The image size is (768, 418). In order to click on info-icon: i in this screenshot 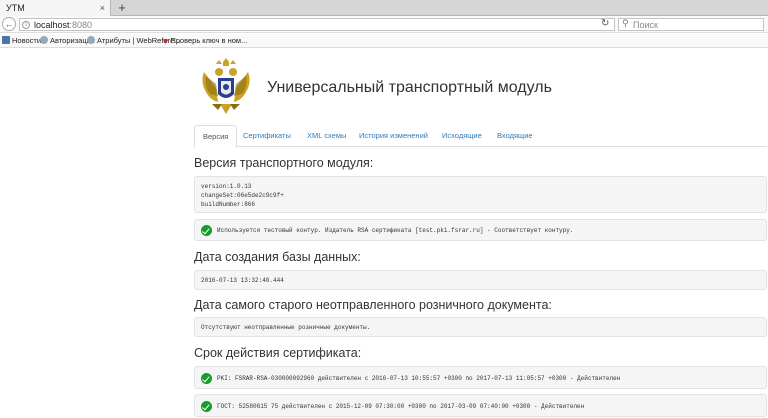, I will do `click(26, 25)`.